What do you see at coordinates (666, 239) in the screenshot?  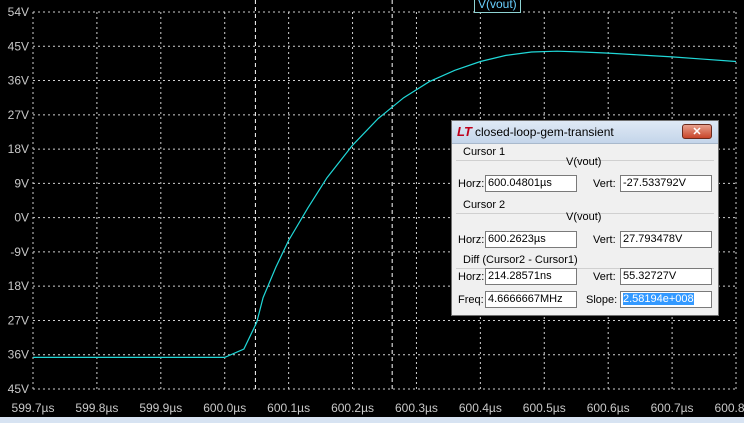 I see `cursor2-vert-field: 27.793478V` at bounding box center [666, 239].